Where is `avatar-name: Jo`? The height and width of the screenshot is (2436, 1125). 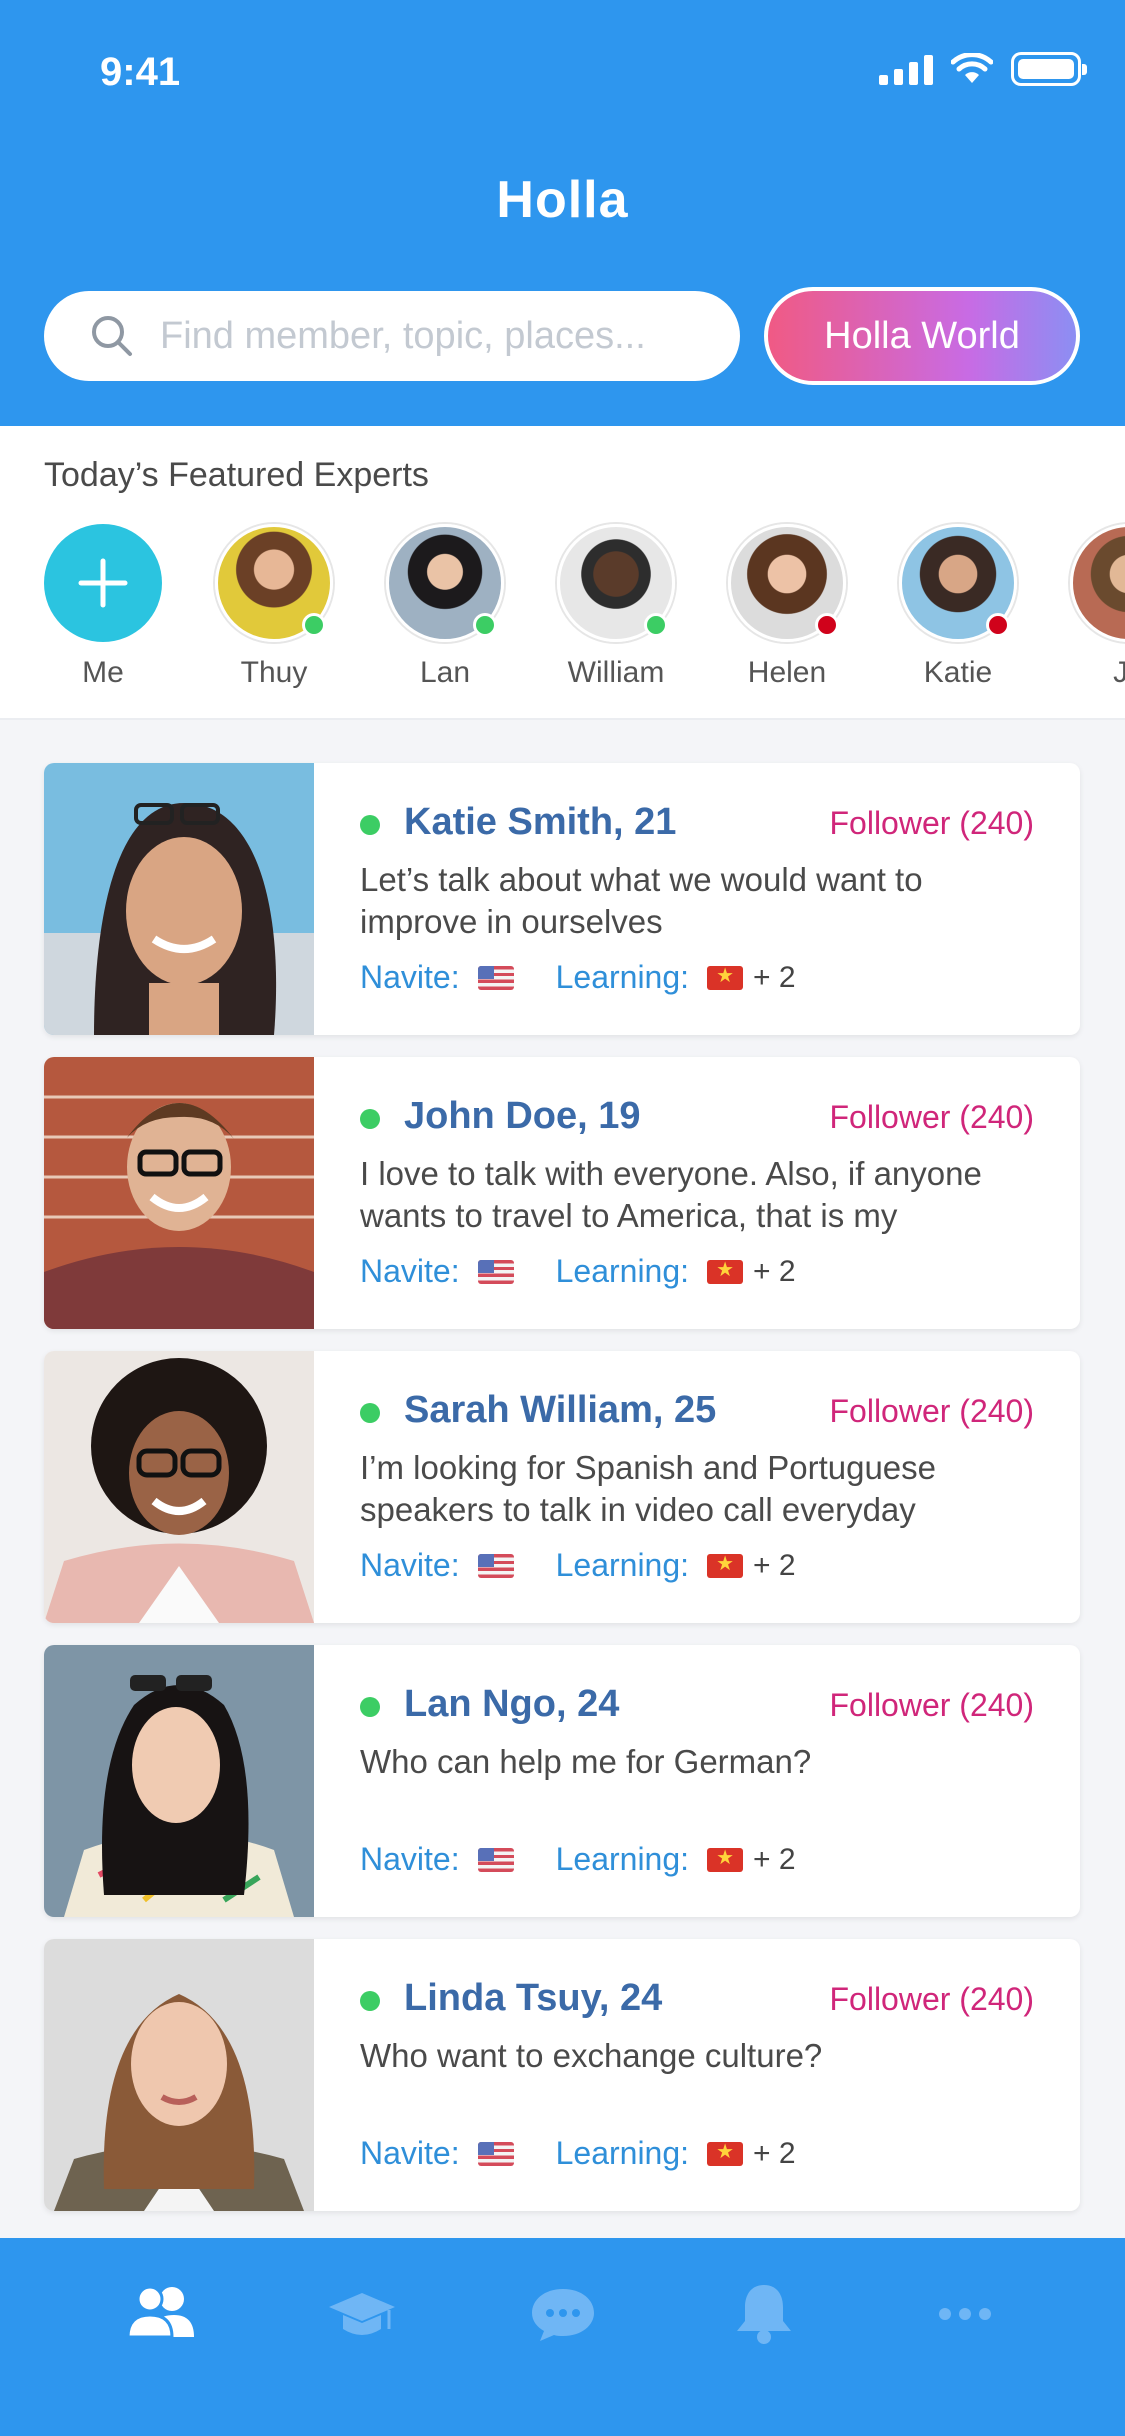 avatar-name: Jo is located at coordinates (1119, 673).